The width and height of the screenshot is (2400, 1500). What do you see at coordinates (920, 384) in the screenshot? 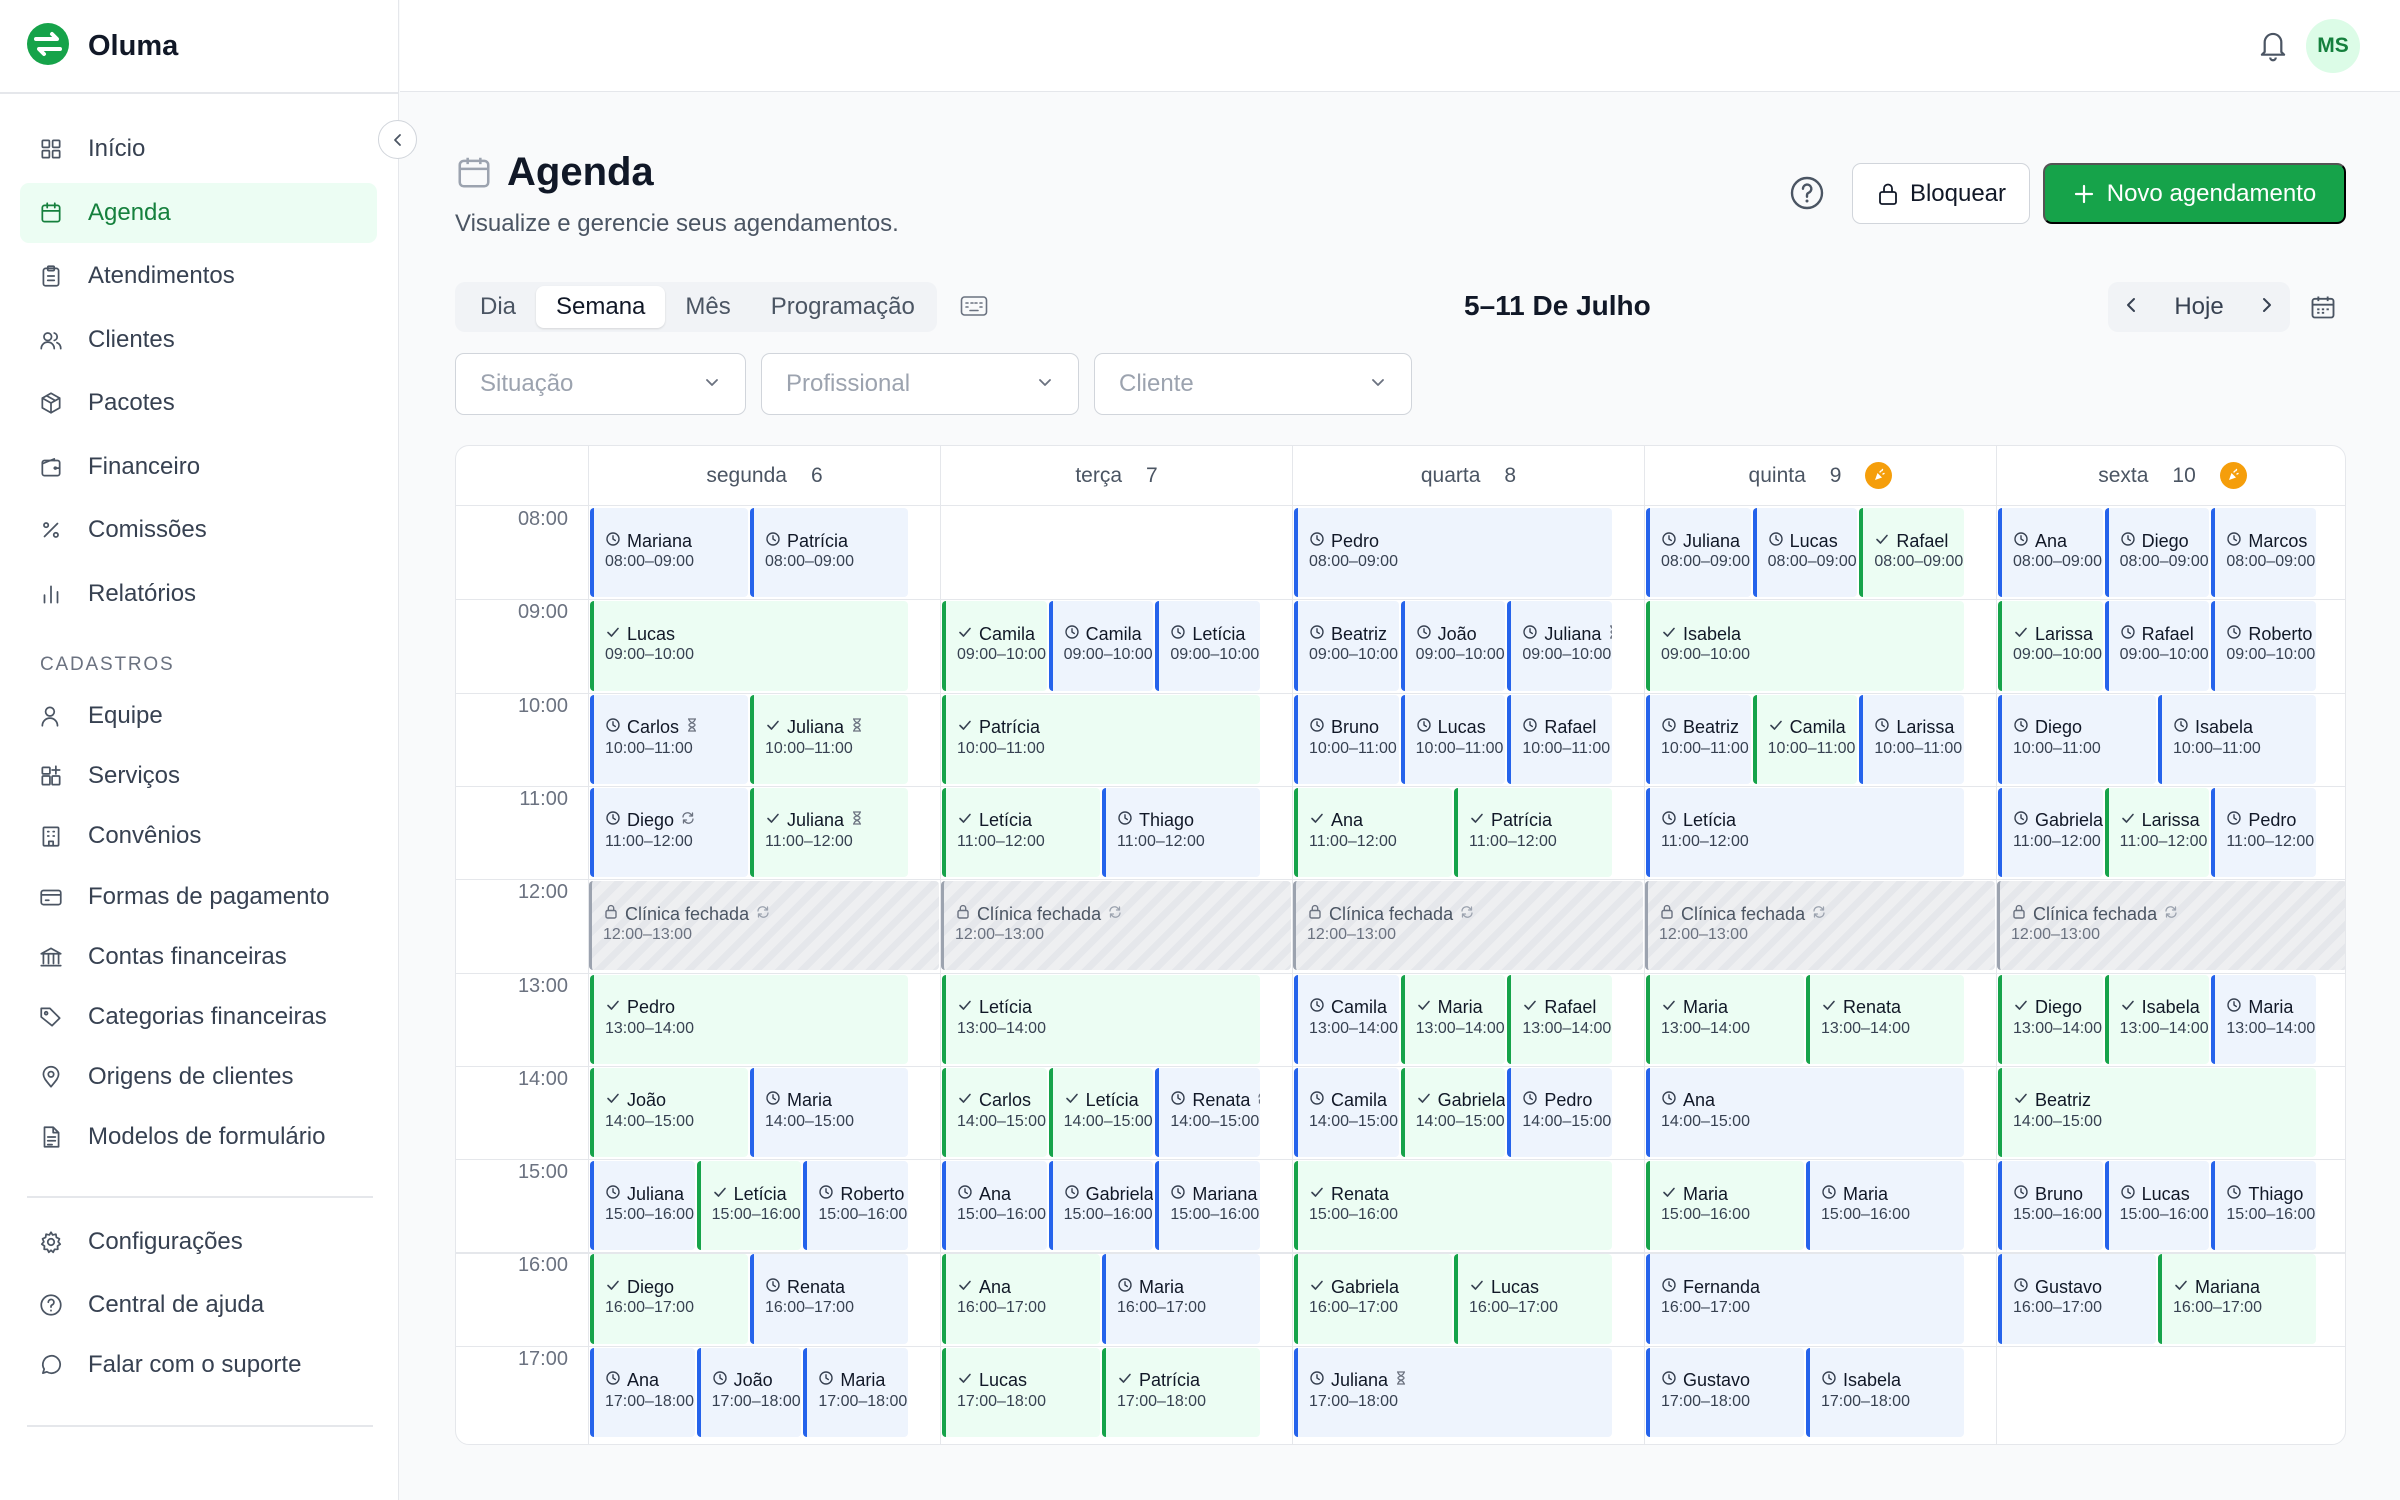
I see `filter-profissional: Profissional` at bounding box center [920, 384].